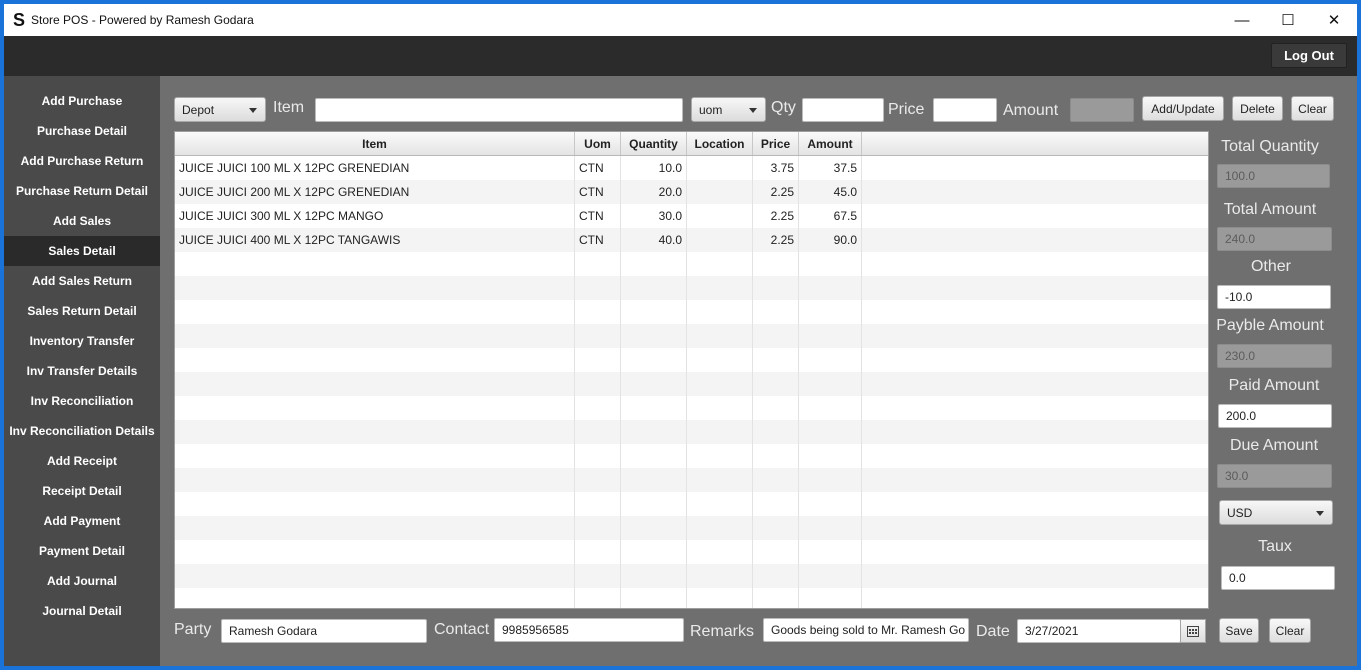  Describe the element at coordinates (82, 221) in the screenshot. I see `sidebar-item-add-sales: Add Sales` at that location.